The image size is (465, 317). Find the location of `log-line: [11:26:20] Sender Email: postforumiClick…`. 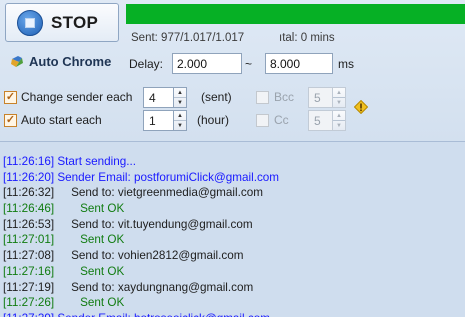

log-line: [11:26:20] Sender Email: postforumiClick… is located at coordinates (234, 178).